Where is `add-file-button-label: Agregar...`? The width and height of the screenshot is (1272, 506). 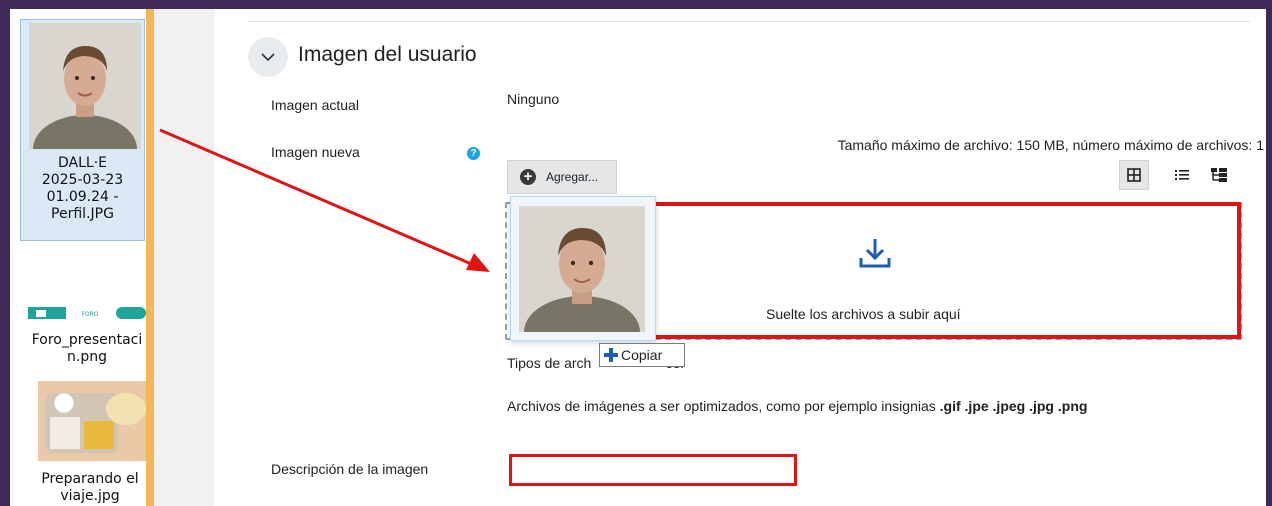
add-file-button-label: Agregar... is located at coordinates (572, 177).